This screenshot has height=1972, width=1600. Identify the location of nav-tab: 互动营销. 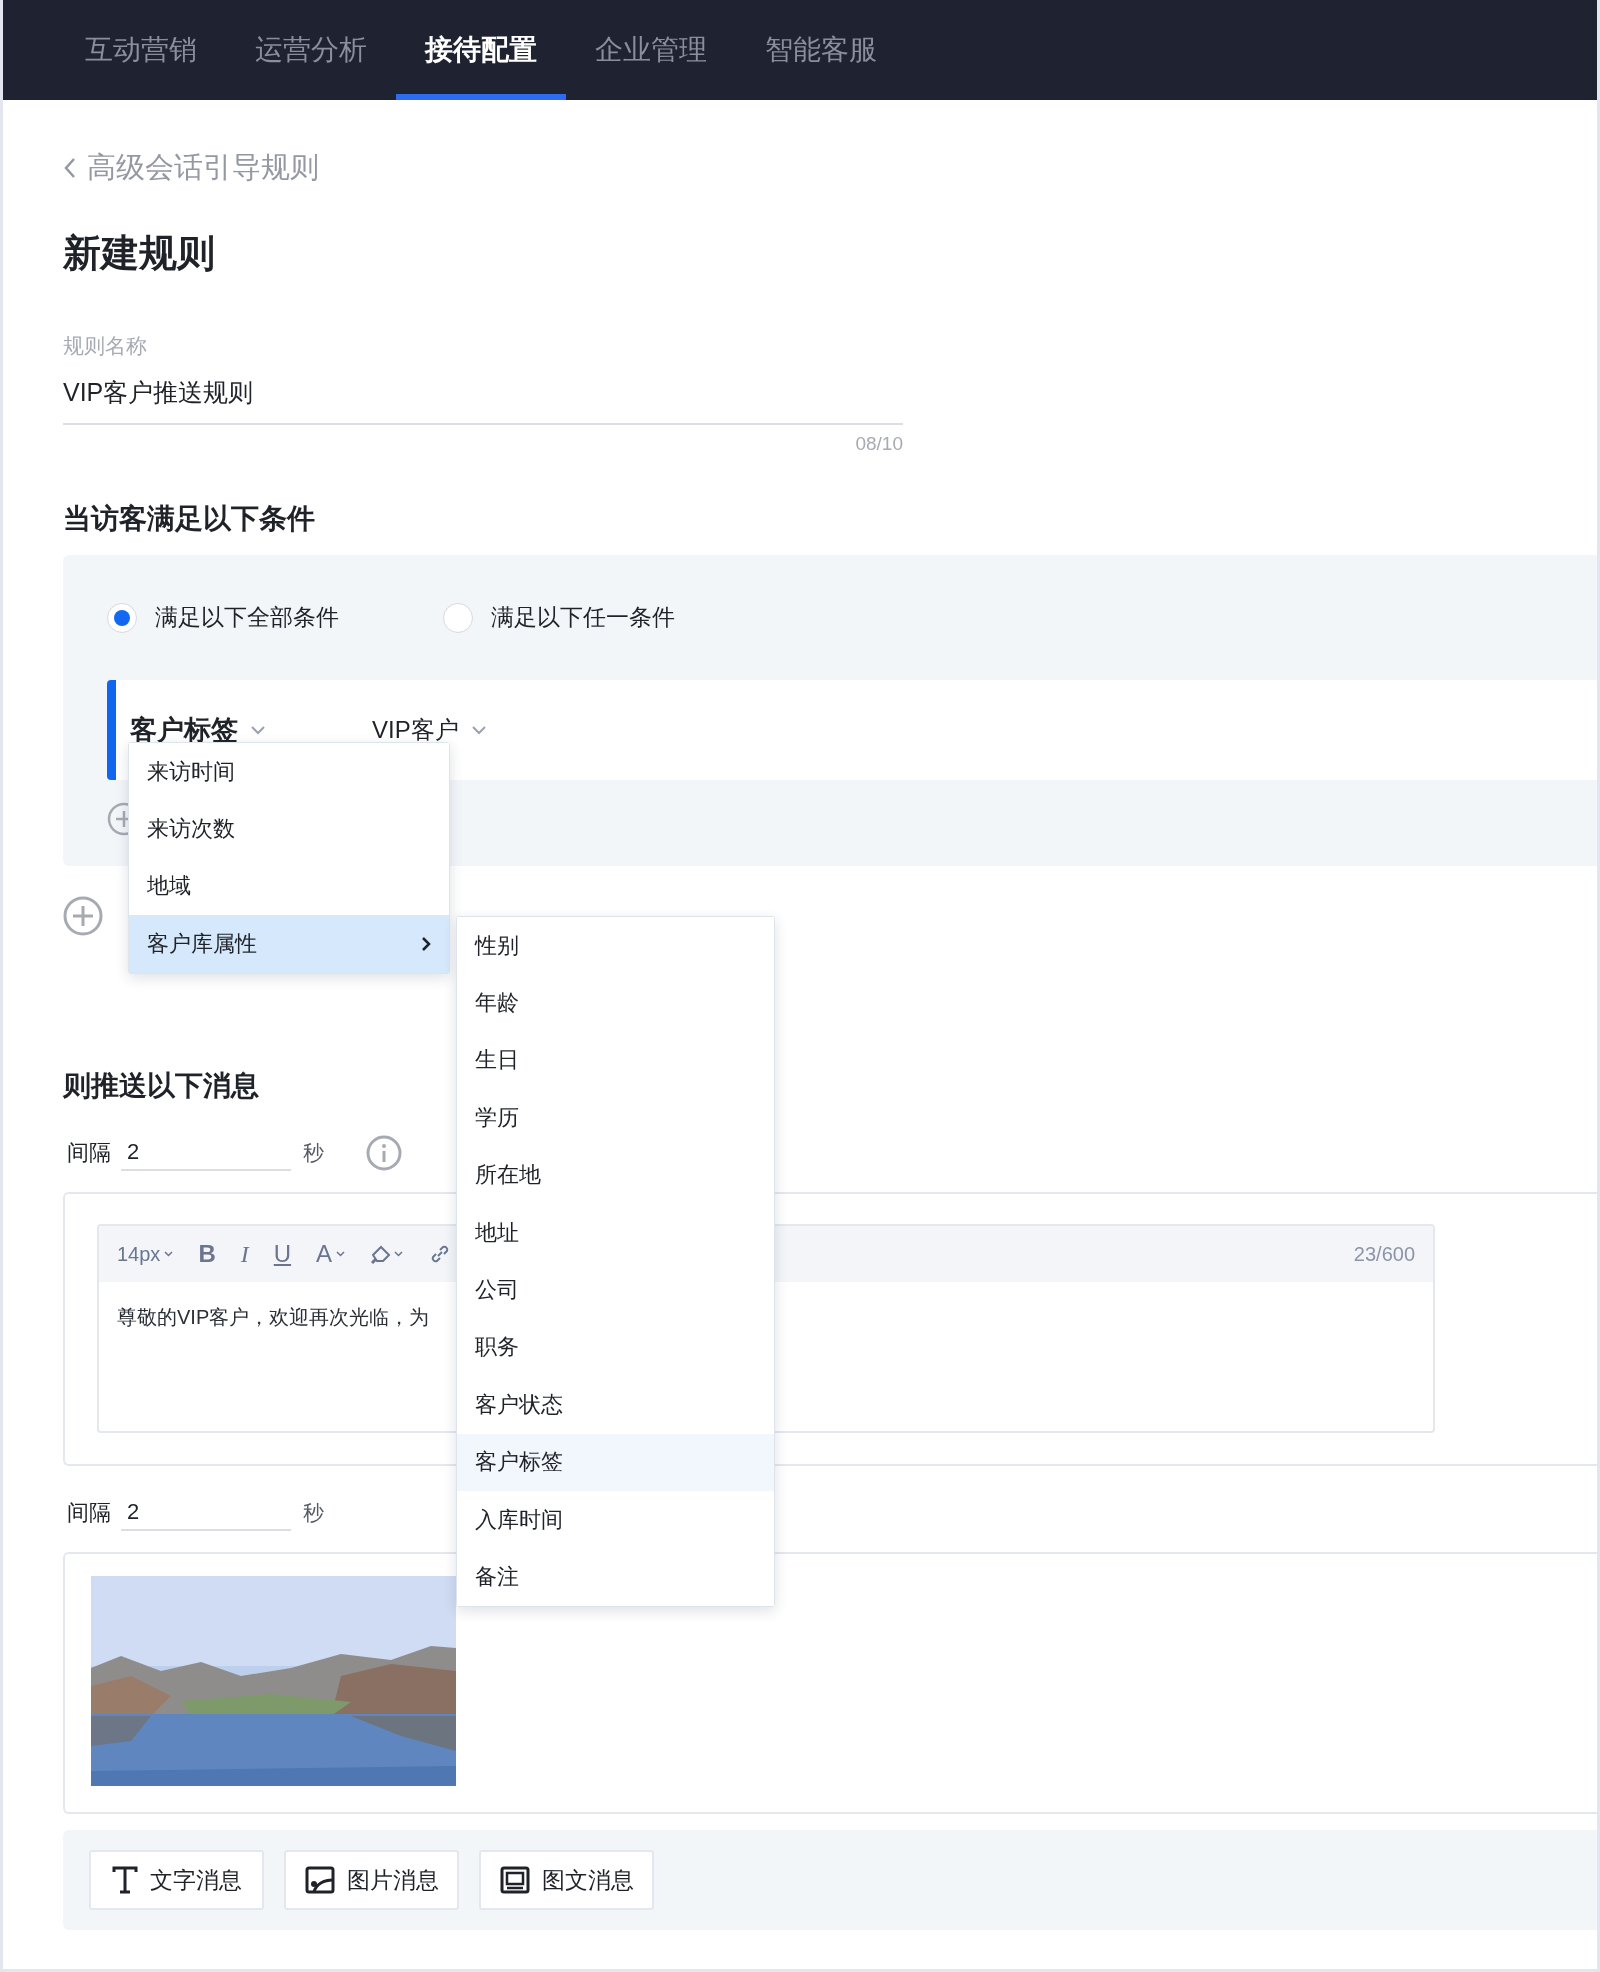
(141, 50).